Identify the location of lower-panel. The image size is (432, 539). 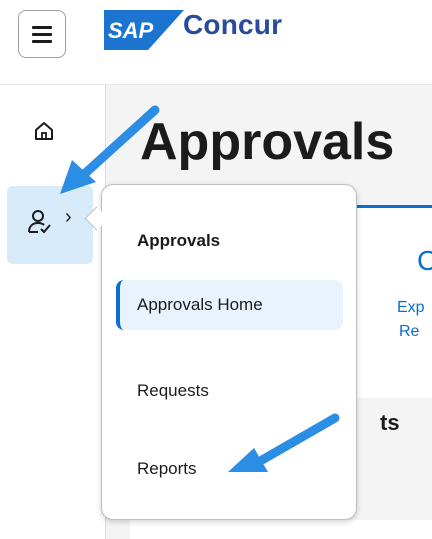
(281, 529).